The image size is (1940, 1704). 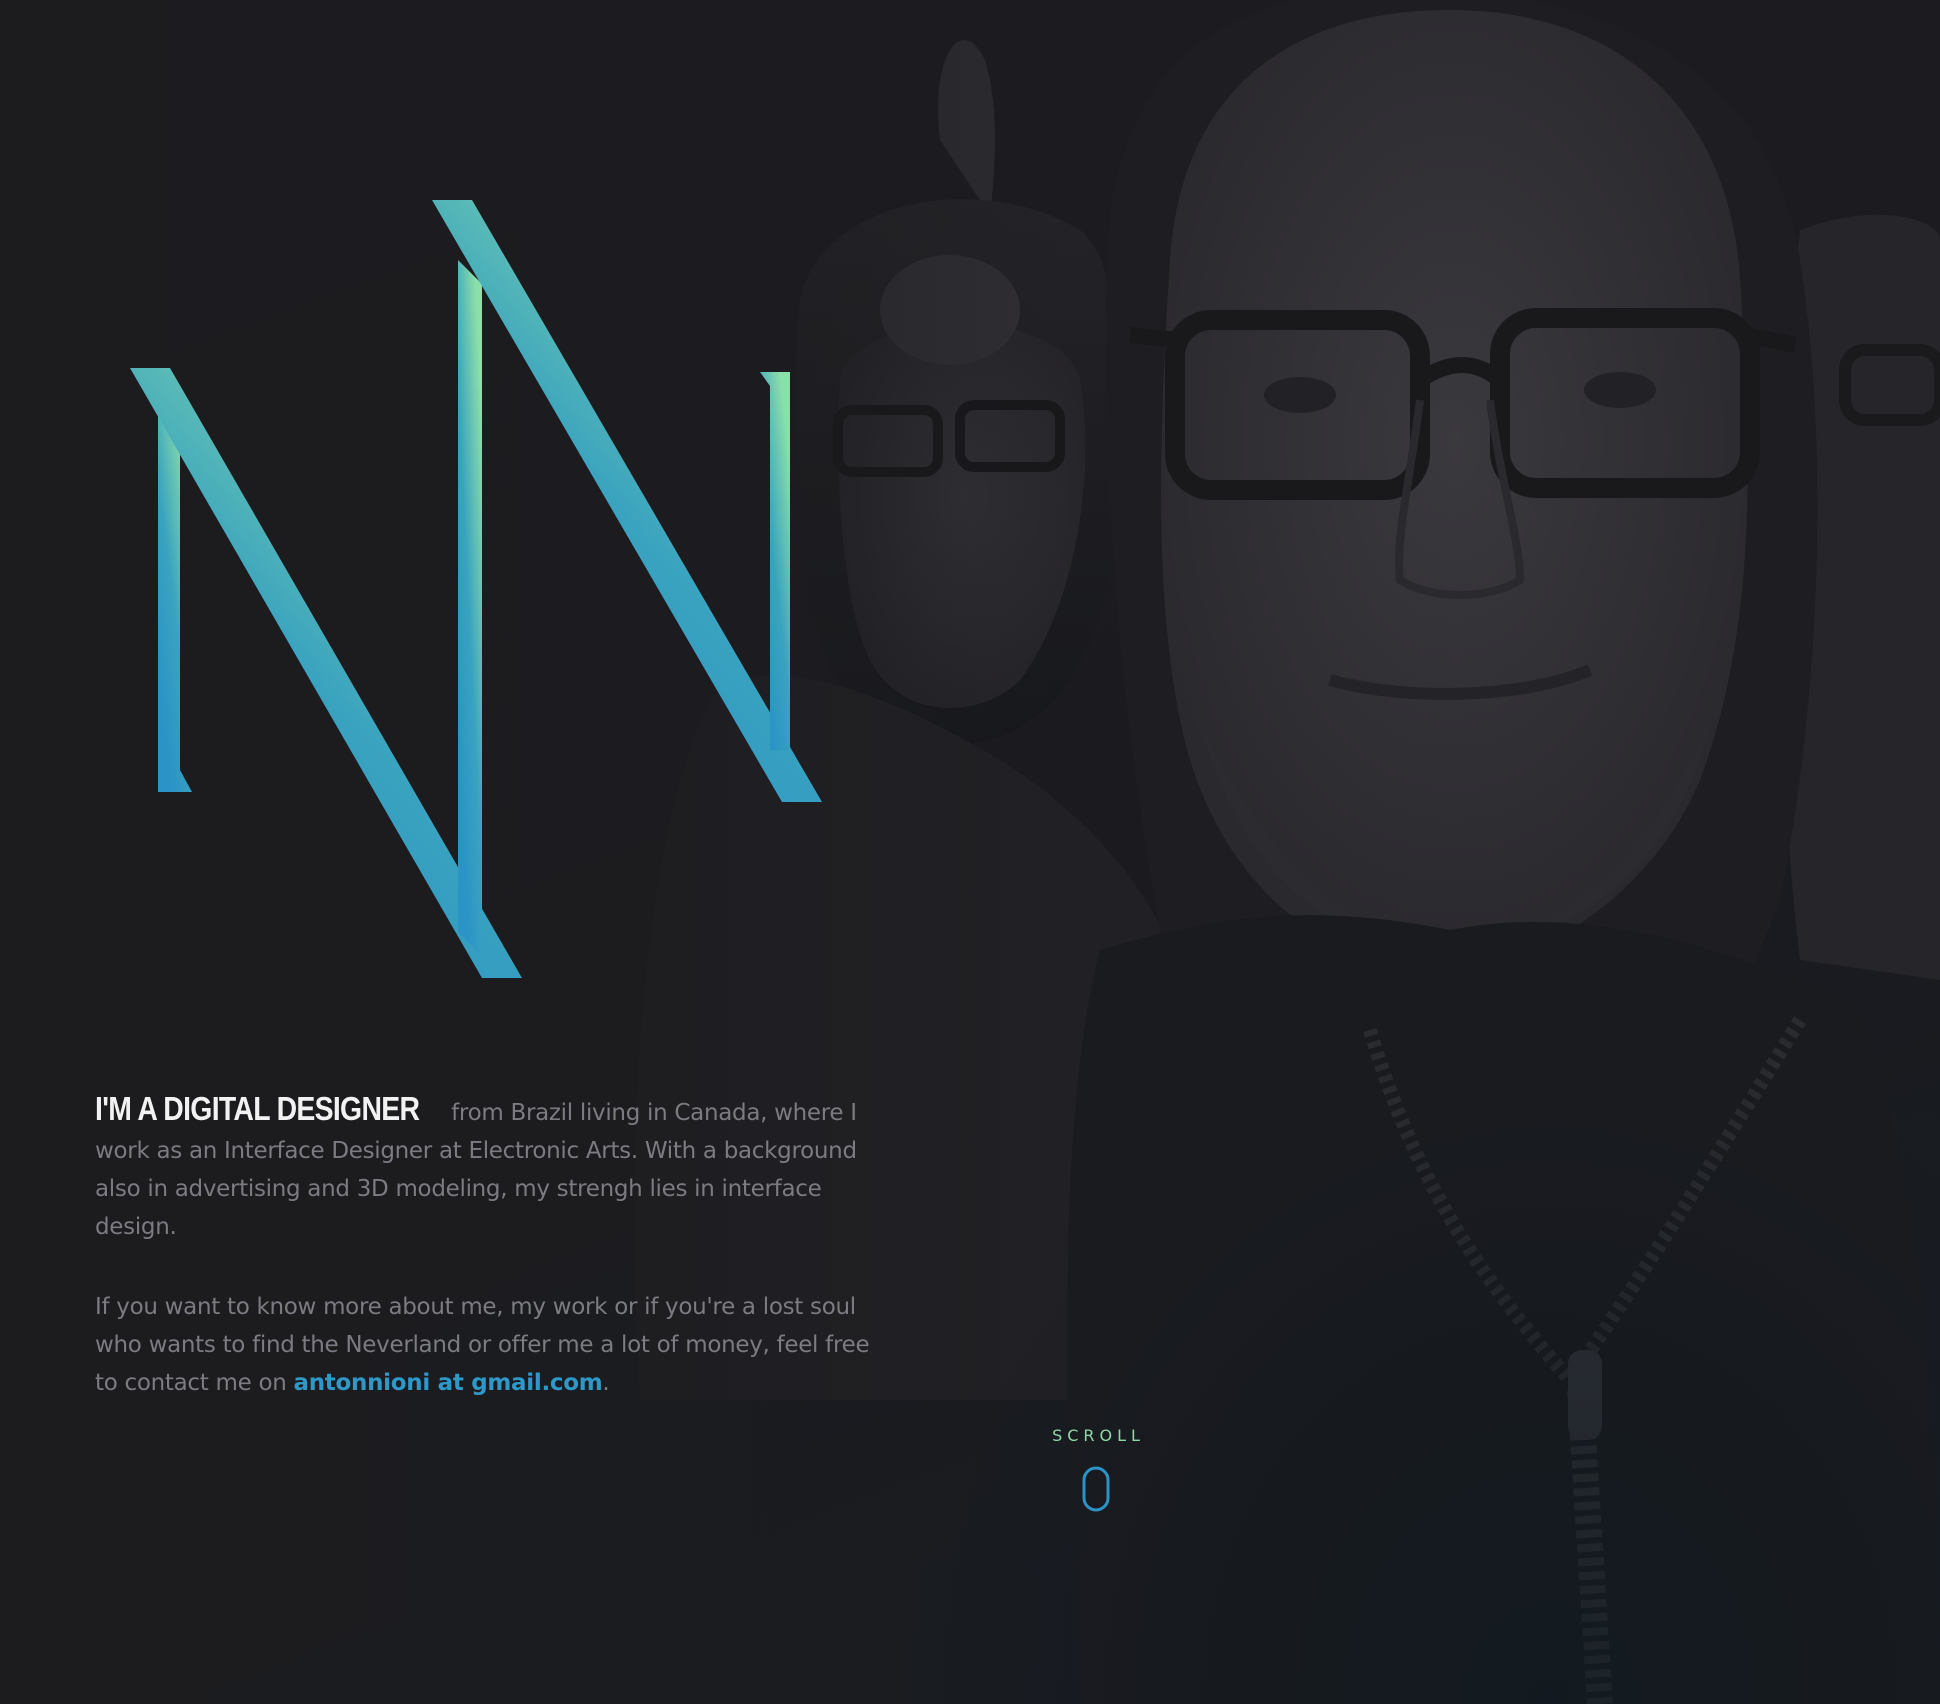 I want to click on intro-text-2-end: ., so click(x=606, y=1383).